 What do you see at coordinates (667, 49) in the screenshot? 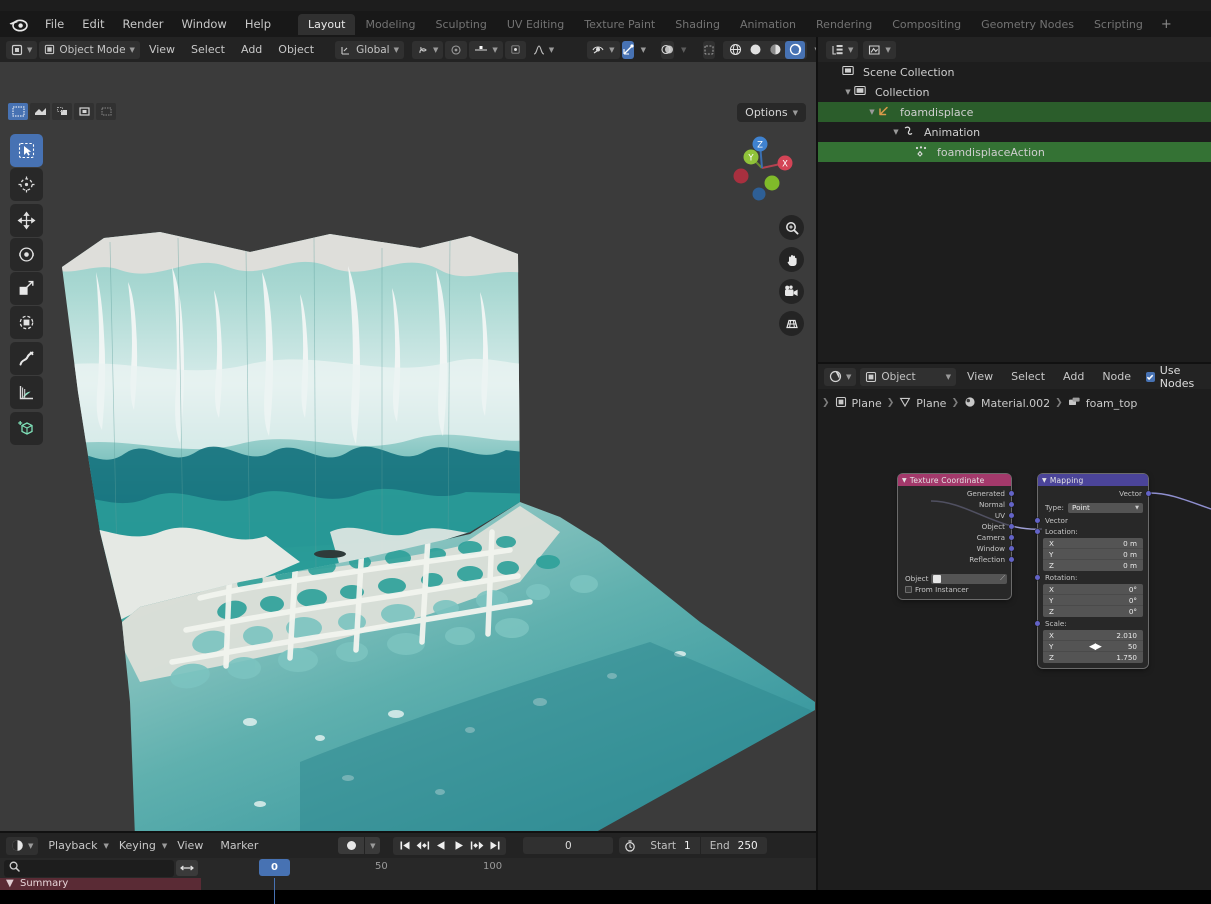
I see `show-overlays-toggle` at bounding box center [667, 49].